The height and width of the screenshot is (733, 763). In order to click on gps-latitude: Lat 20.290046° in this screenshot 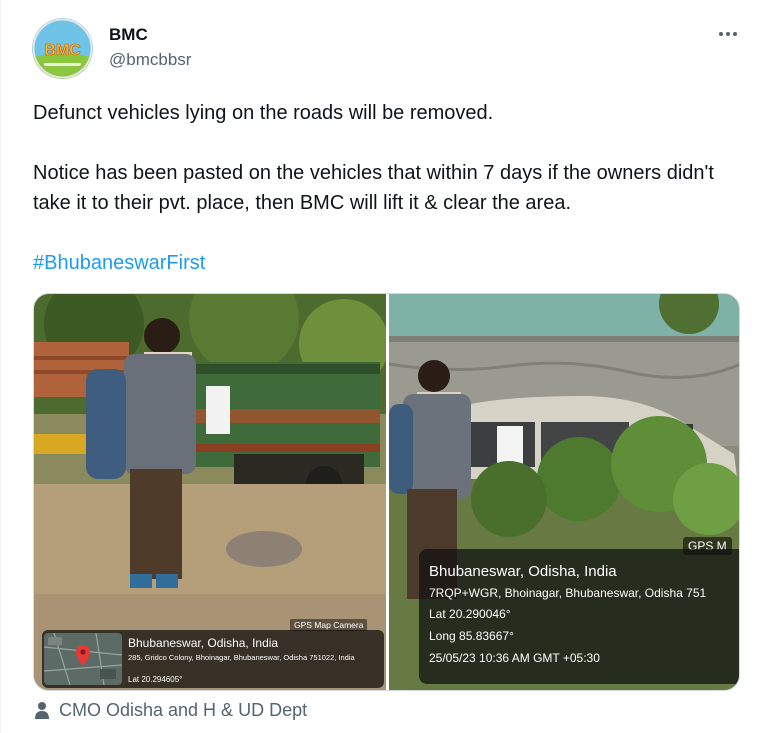, I will do `click(470, 614)`.